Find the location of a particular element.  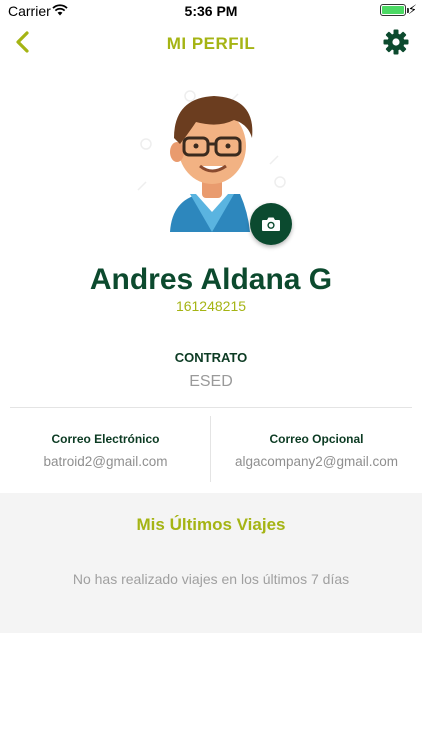

status-bar: Carrier 5:36 PM ⚡ is located at coordinates (211, 11).